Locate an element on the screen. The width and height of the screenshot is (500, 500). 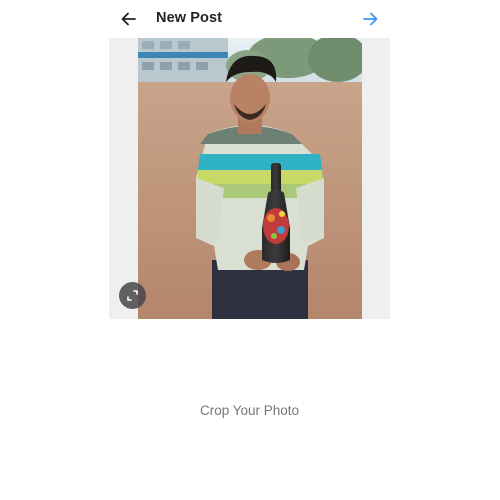
arrow-right-icon is located at coordinates (370, 19).